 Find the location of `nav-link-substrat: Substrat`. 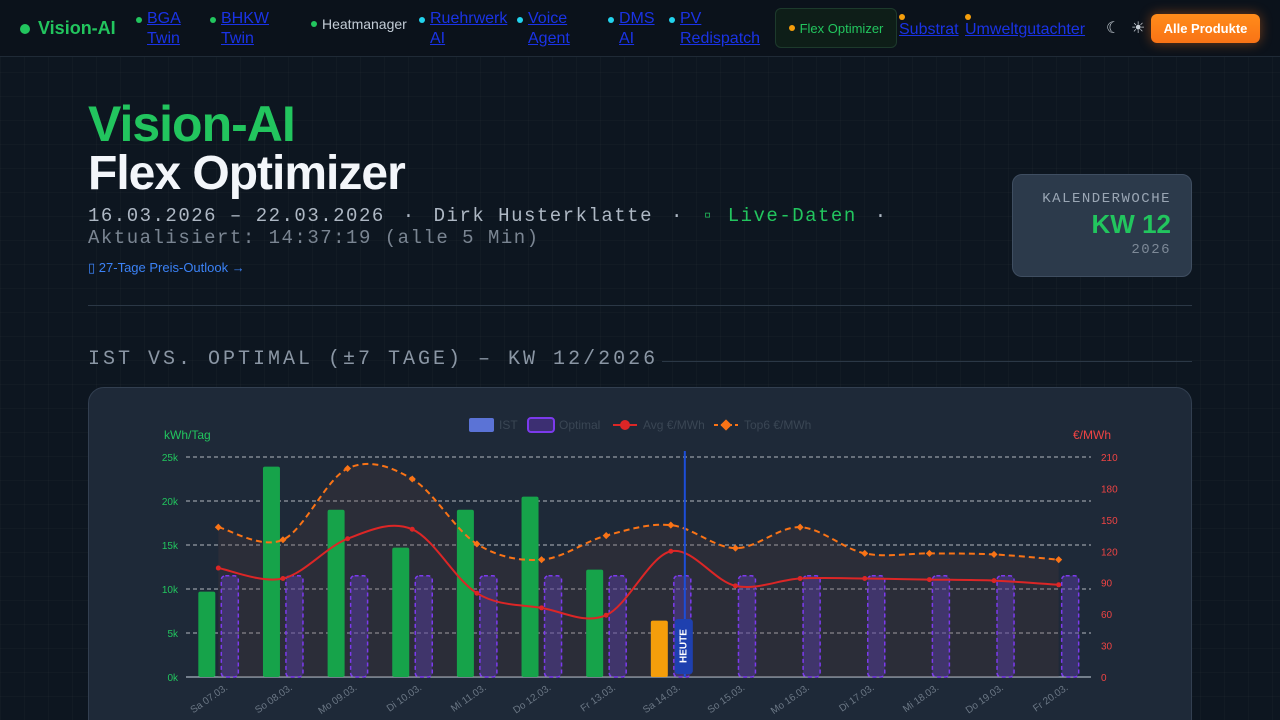

nav-link-substrat: Substrat is located at coordinates (929, 30).